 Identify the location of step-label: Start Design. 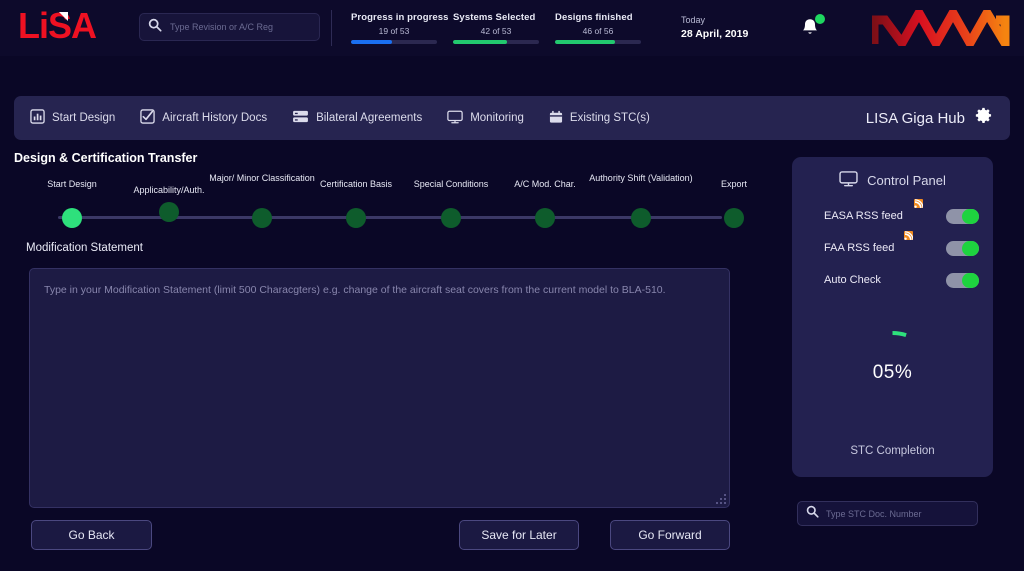
(72, 184).